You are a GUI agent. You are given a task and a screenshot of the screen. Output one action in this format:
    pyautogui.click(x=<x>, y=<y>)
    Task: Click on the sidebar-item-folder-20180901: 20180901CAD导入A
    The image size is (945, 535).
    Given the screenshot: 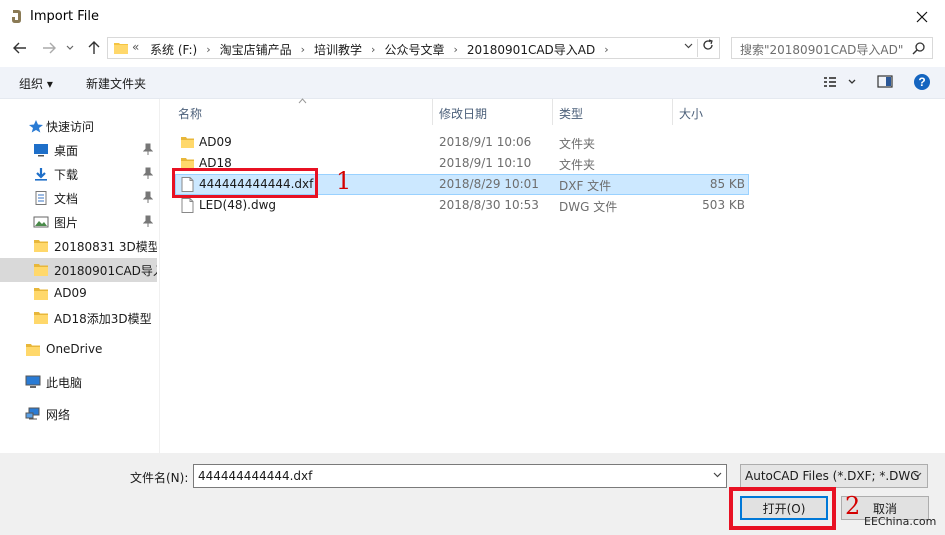 What is the action you would take?
    pyautogui.click(x=78, y=270)
    